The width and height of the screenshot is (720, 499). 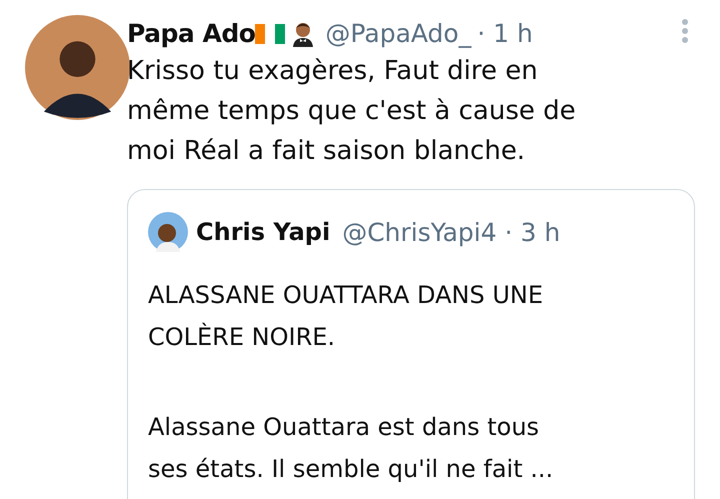 I want to click on user-handle: @PapaAdo_, so click(x=398, y=33).